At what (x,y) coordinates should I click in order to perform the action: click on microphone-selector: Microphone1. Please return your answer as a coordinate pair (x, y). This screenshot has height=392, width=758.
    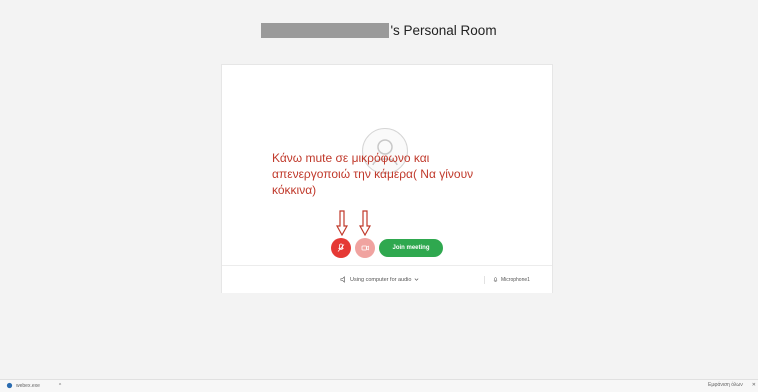
    Looking at the image, I should click on (507, 280).